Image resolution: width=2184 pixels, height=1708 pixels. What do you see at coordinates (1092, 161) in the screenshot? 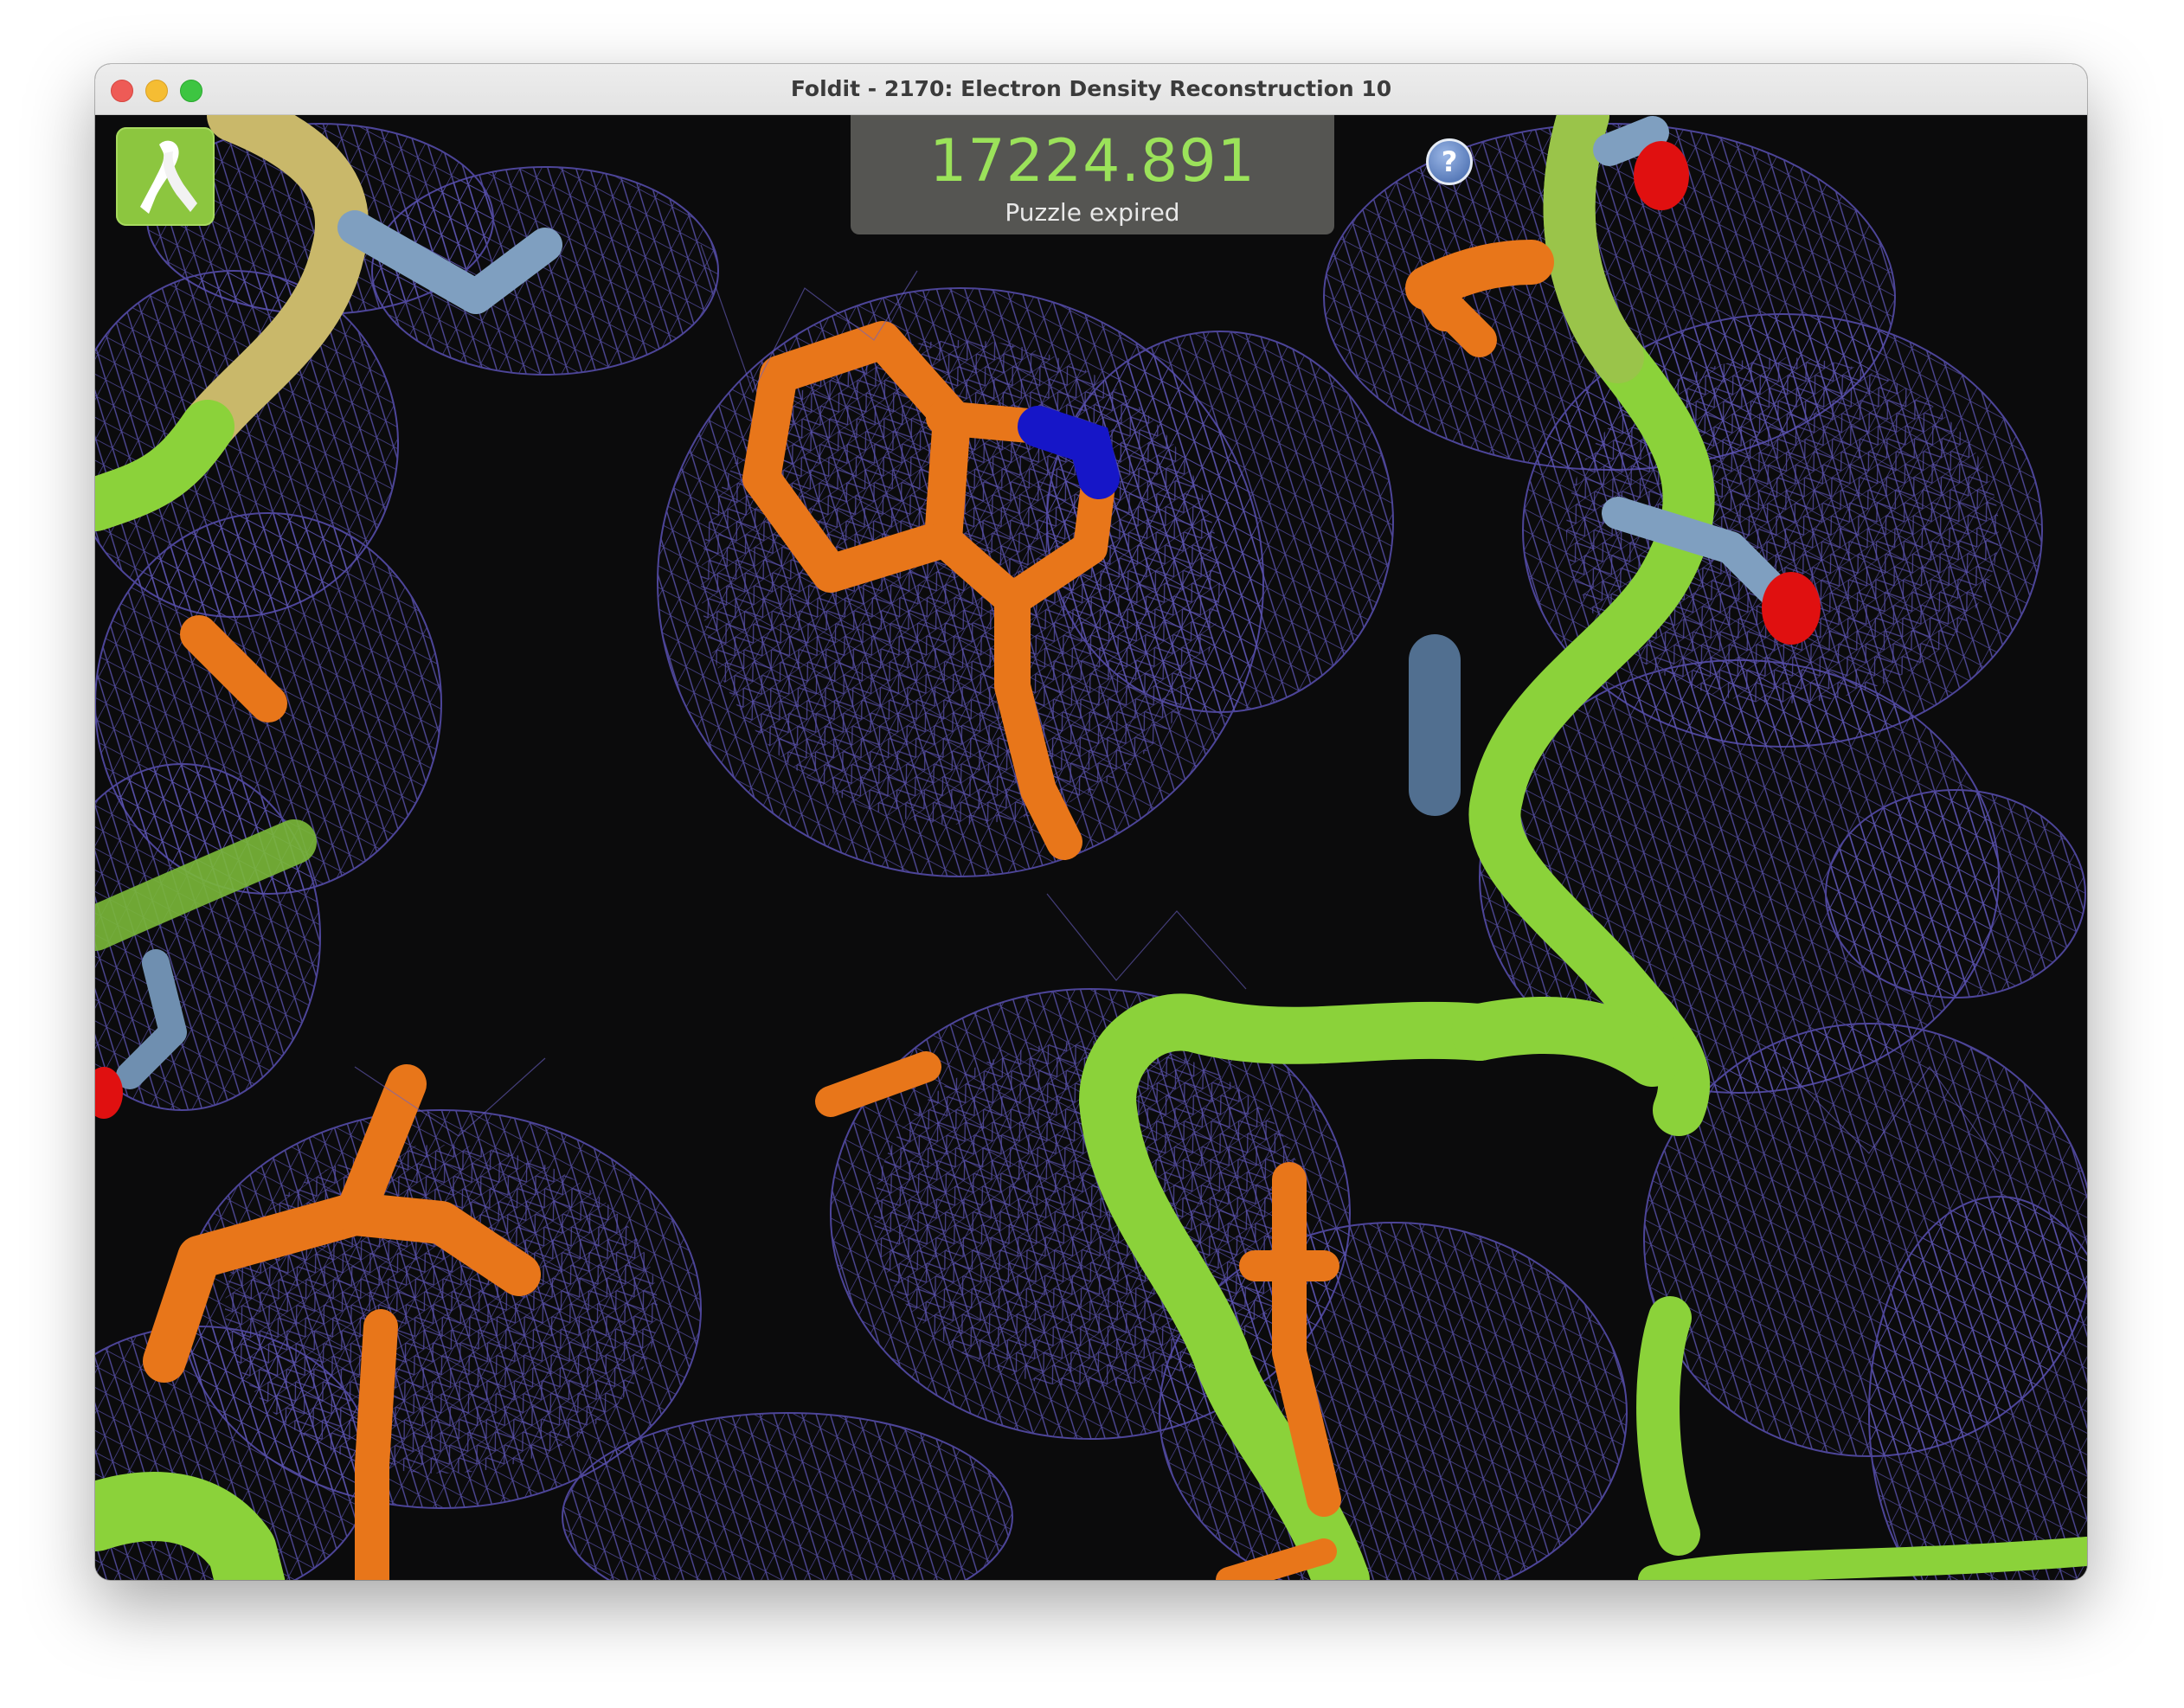
I see `score-value: 17224.891` at bounding box center [1092, 161].